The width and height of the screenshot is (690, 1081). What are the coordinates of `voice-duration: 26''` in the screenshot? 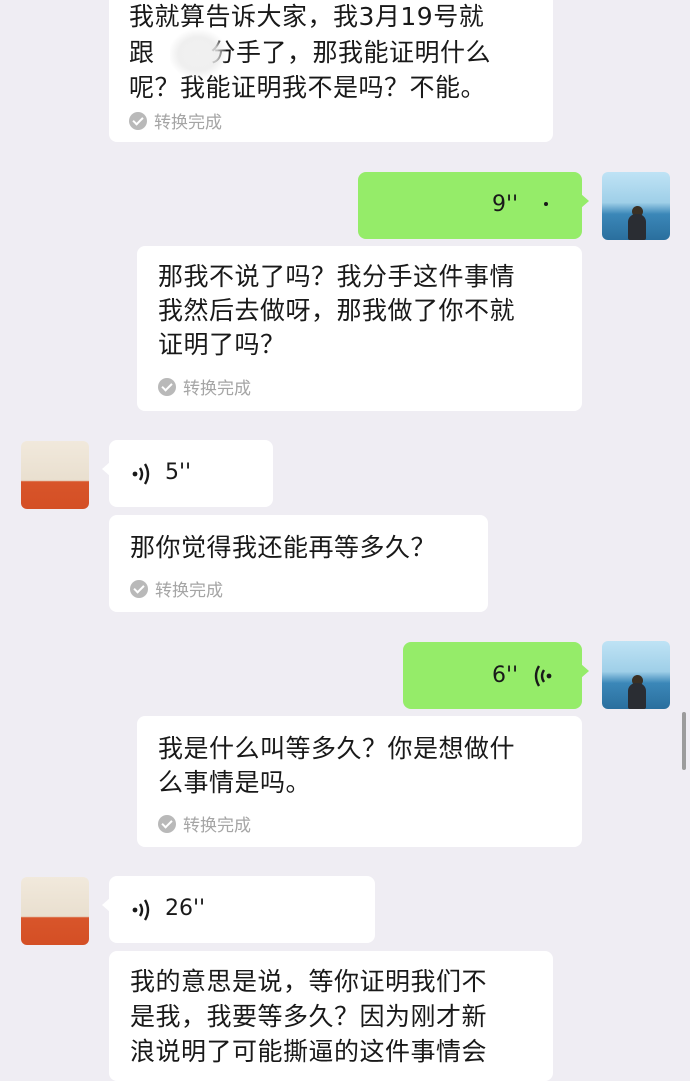 It's located at (185, 908).